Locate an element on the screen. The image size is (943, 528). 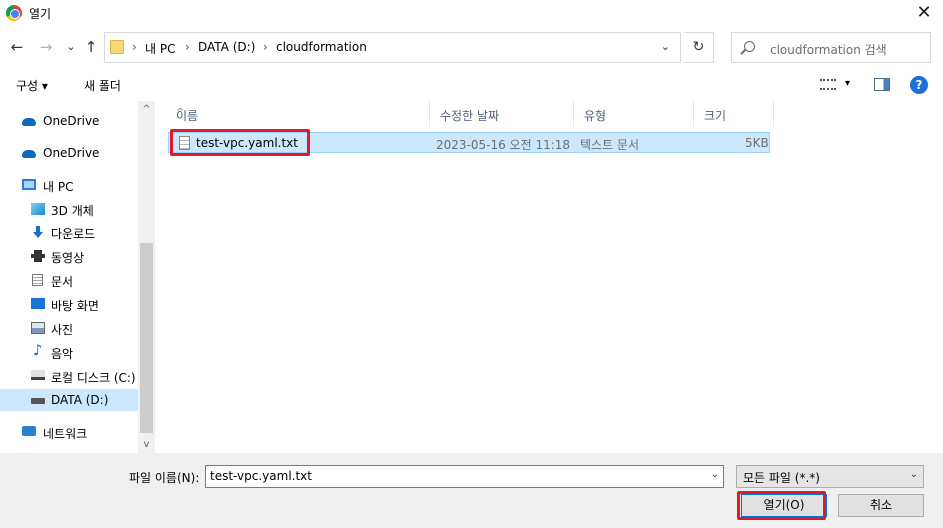
scroll-up-button: ^ is located at coordinates (146, 109).